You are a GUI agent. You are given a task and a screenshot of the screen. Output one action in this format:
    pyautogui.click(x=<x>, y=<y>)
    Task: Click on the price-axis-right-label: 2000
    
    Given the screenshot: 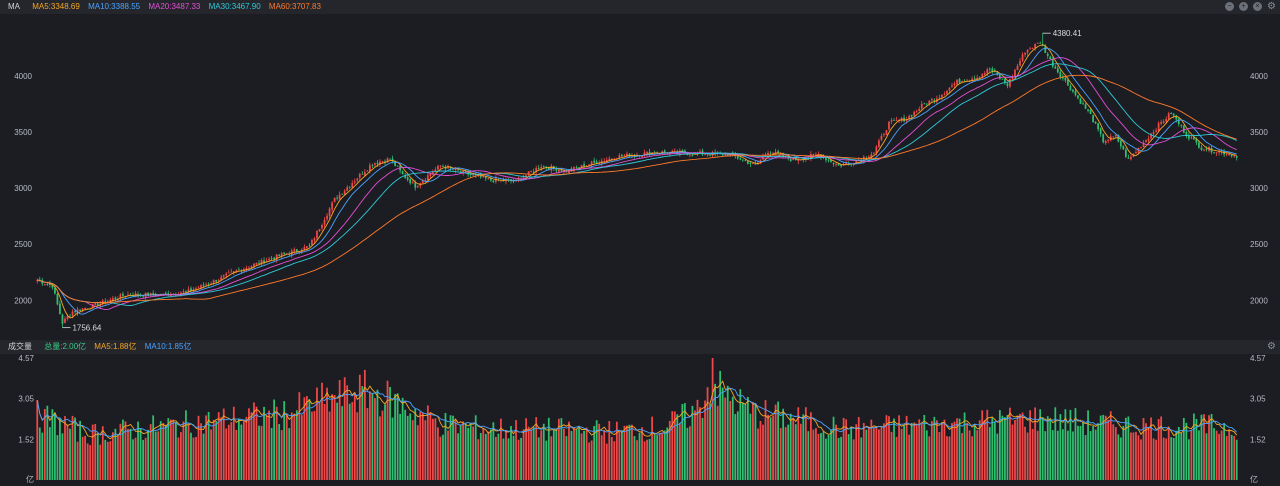 What is the action you would take?
    pyautogui.click(x=1259, y=300)
    